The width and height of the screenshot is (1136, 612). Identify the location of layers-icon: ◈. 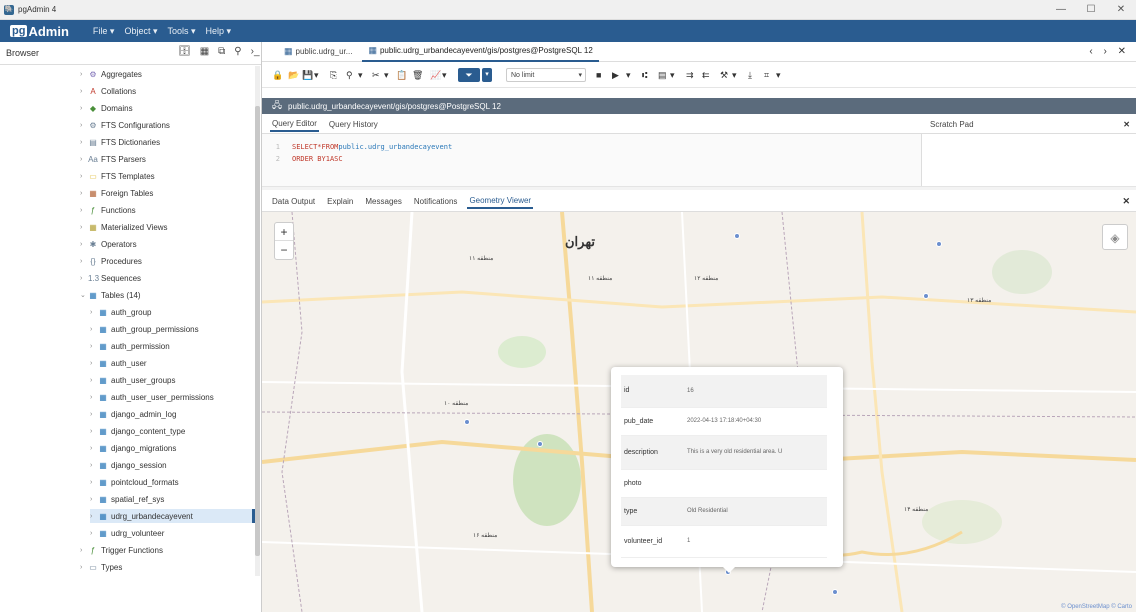
(1115, 237).